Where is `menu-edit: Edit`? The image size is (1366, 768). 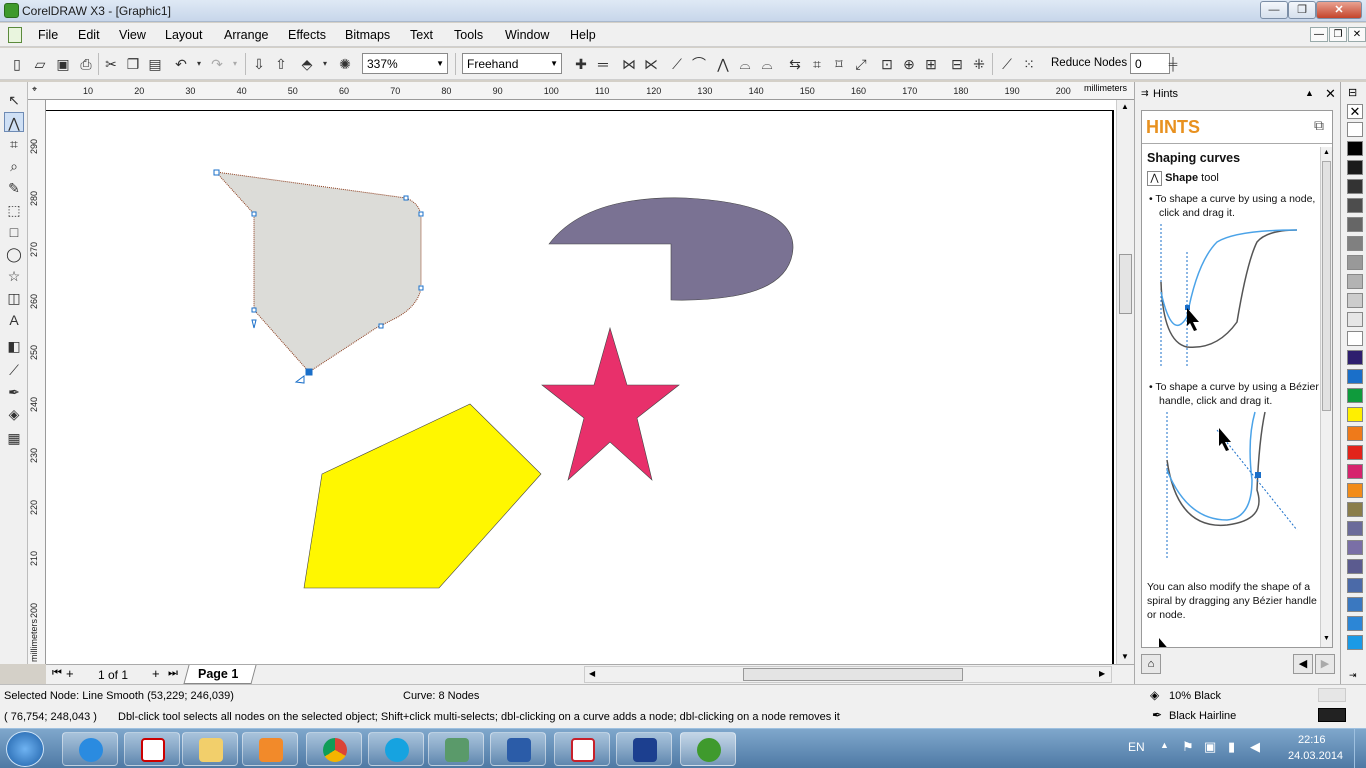
menu-edit: Edit is located at coordinates (89, 35).